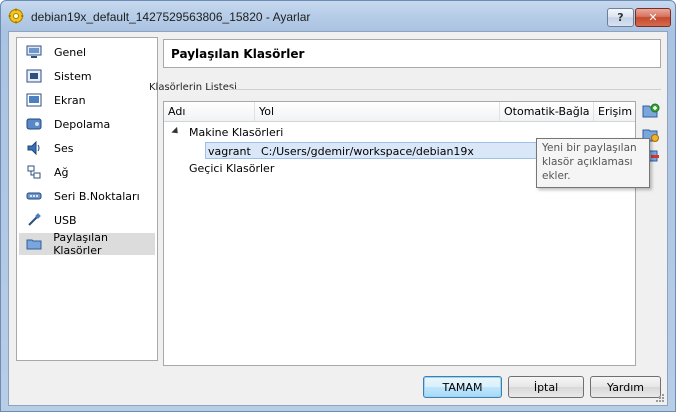 Image resolution: width=676 pixels, height=412 pixels. I want to click on sidebar-item-paylasilan-klasorler: Paylaşılan Klasörler, so click(87, 244).